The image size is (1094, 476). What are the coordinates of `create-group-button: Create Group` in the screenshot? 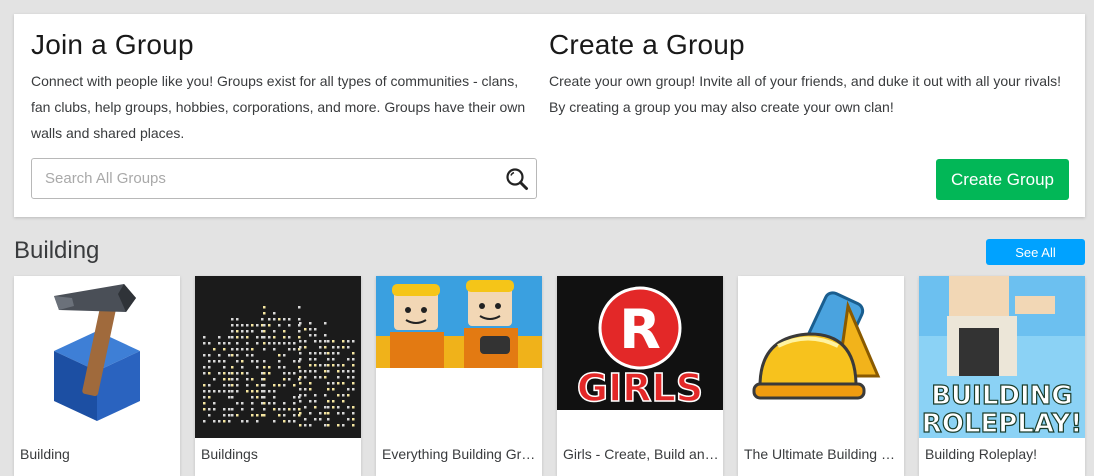 It's located at (1002, 179).